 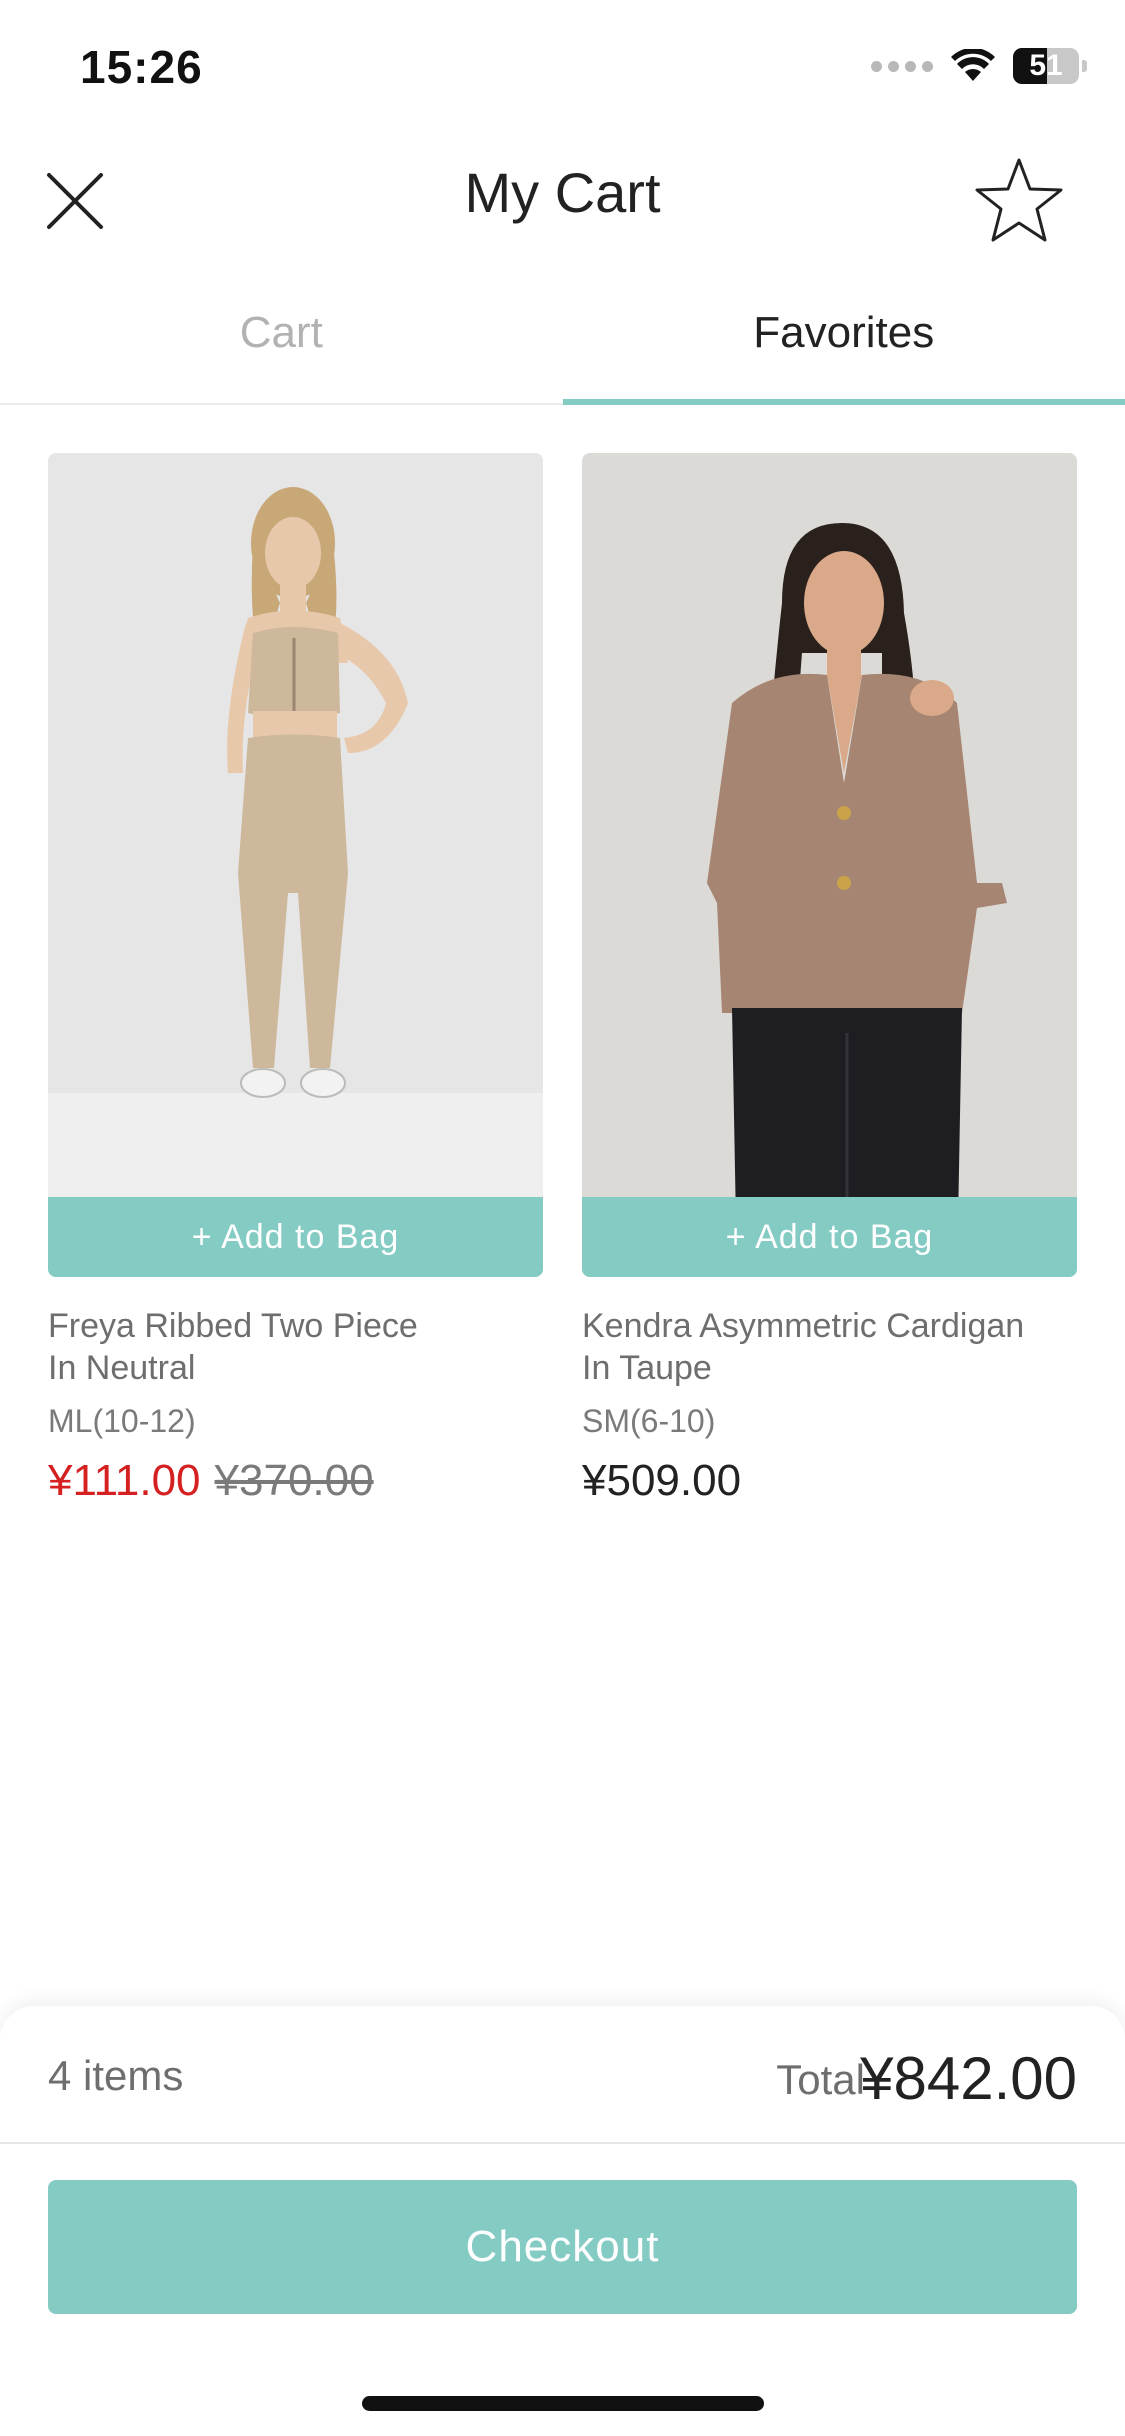 What do you see at coordinates (662, 1480) in the screenshot?
I see `price: ¥509.00` at bounding box center [662, 1480].